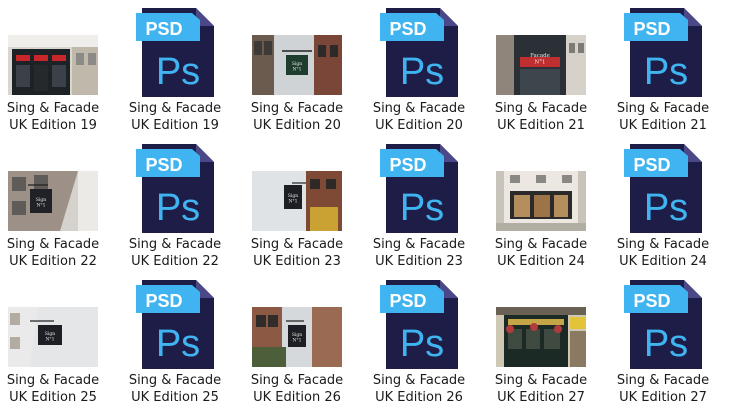 This screenshot has height=412, width=736. What do you see at coordinates (419, 253) in the screenshot?
I see `file-name: Sing & Facade UK Edition 23` at bounding box center [419, 253].